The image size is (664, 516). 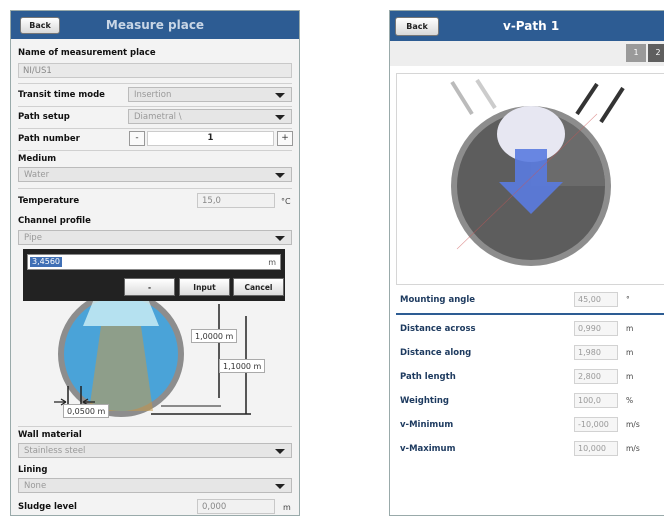 What do you see at coordinates (37, 175) in the screenshot?
I see `medium-value: Water` at bounding box center [37, 175].